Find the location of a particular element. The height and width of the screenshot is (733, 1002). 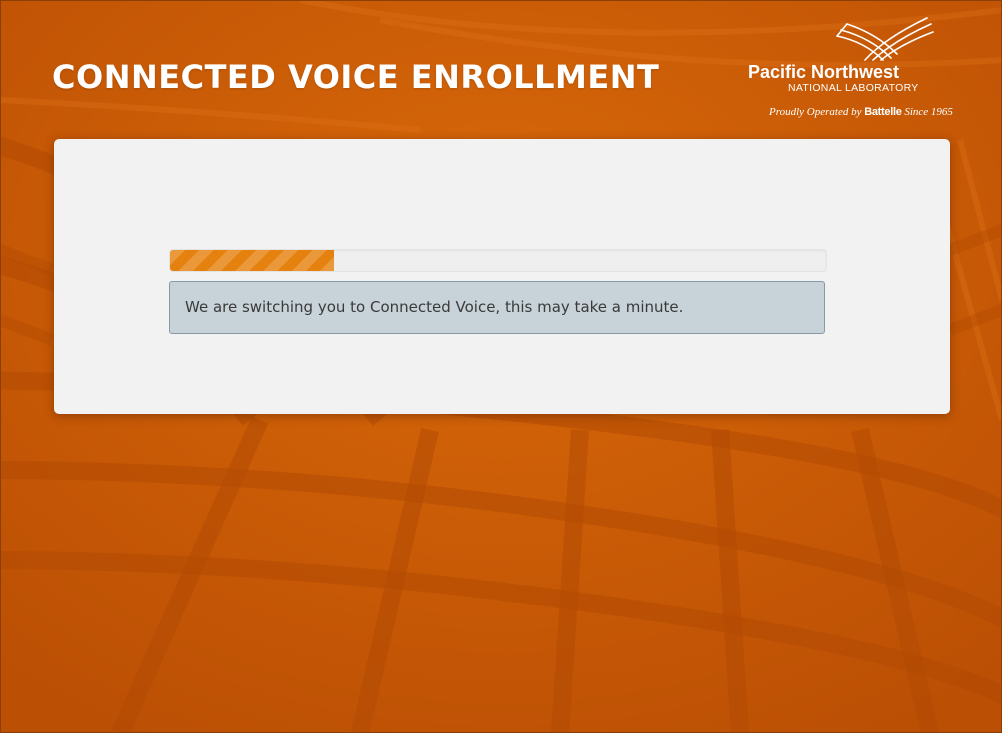

logo-tagline: Proudly Operated by Battelle Since 1965 is located at coordinates (861, 112).